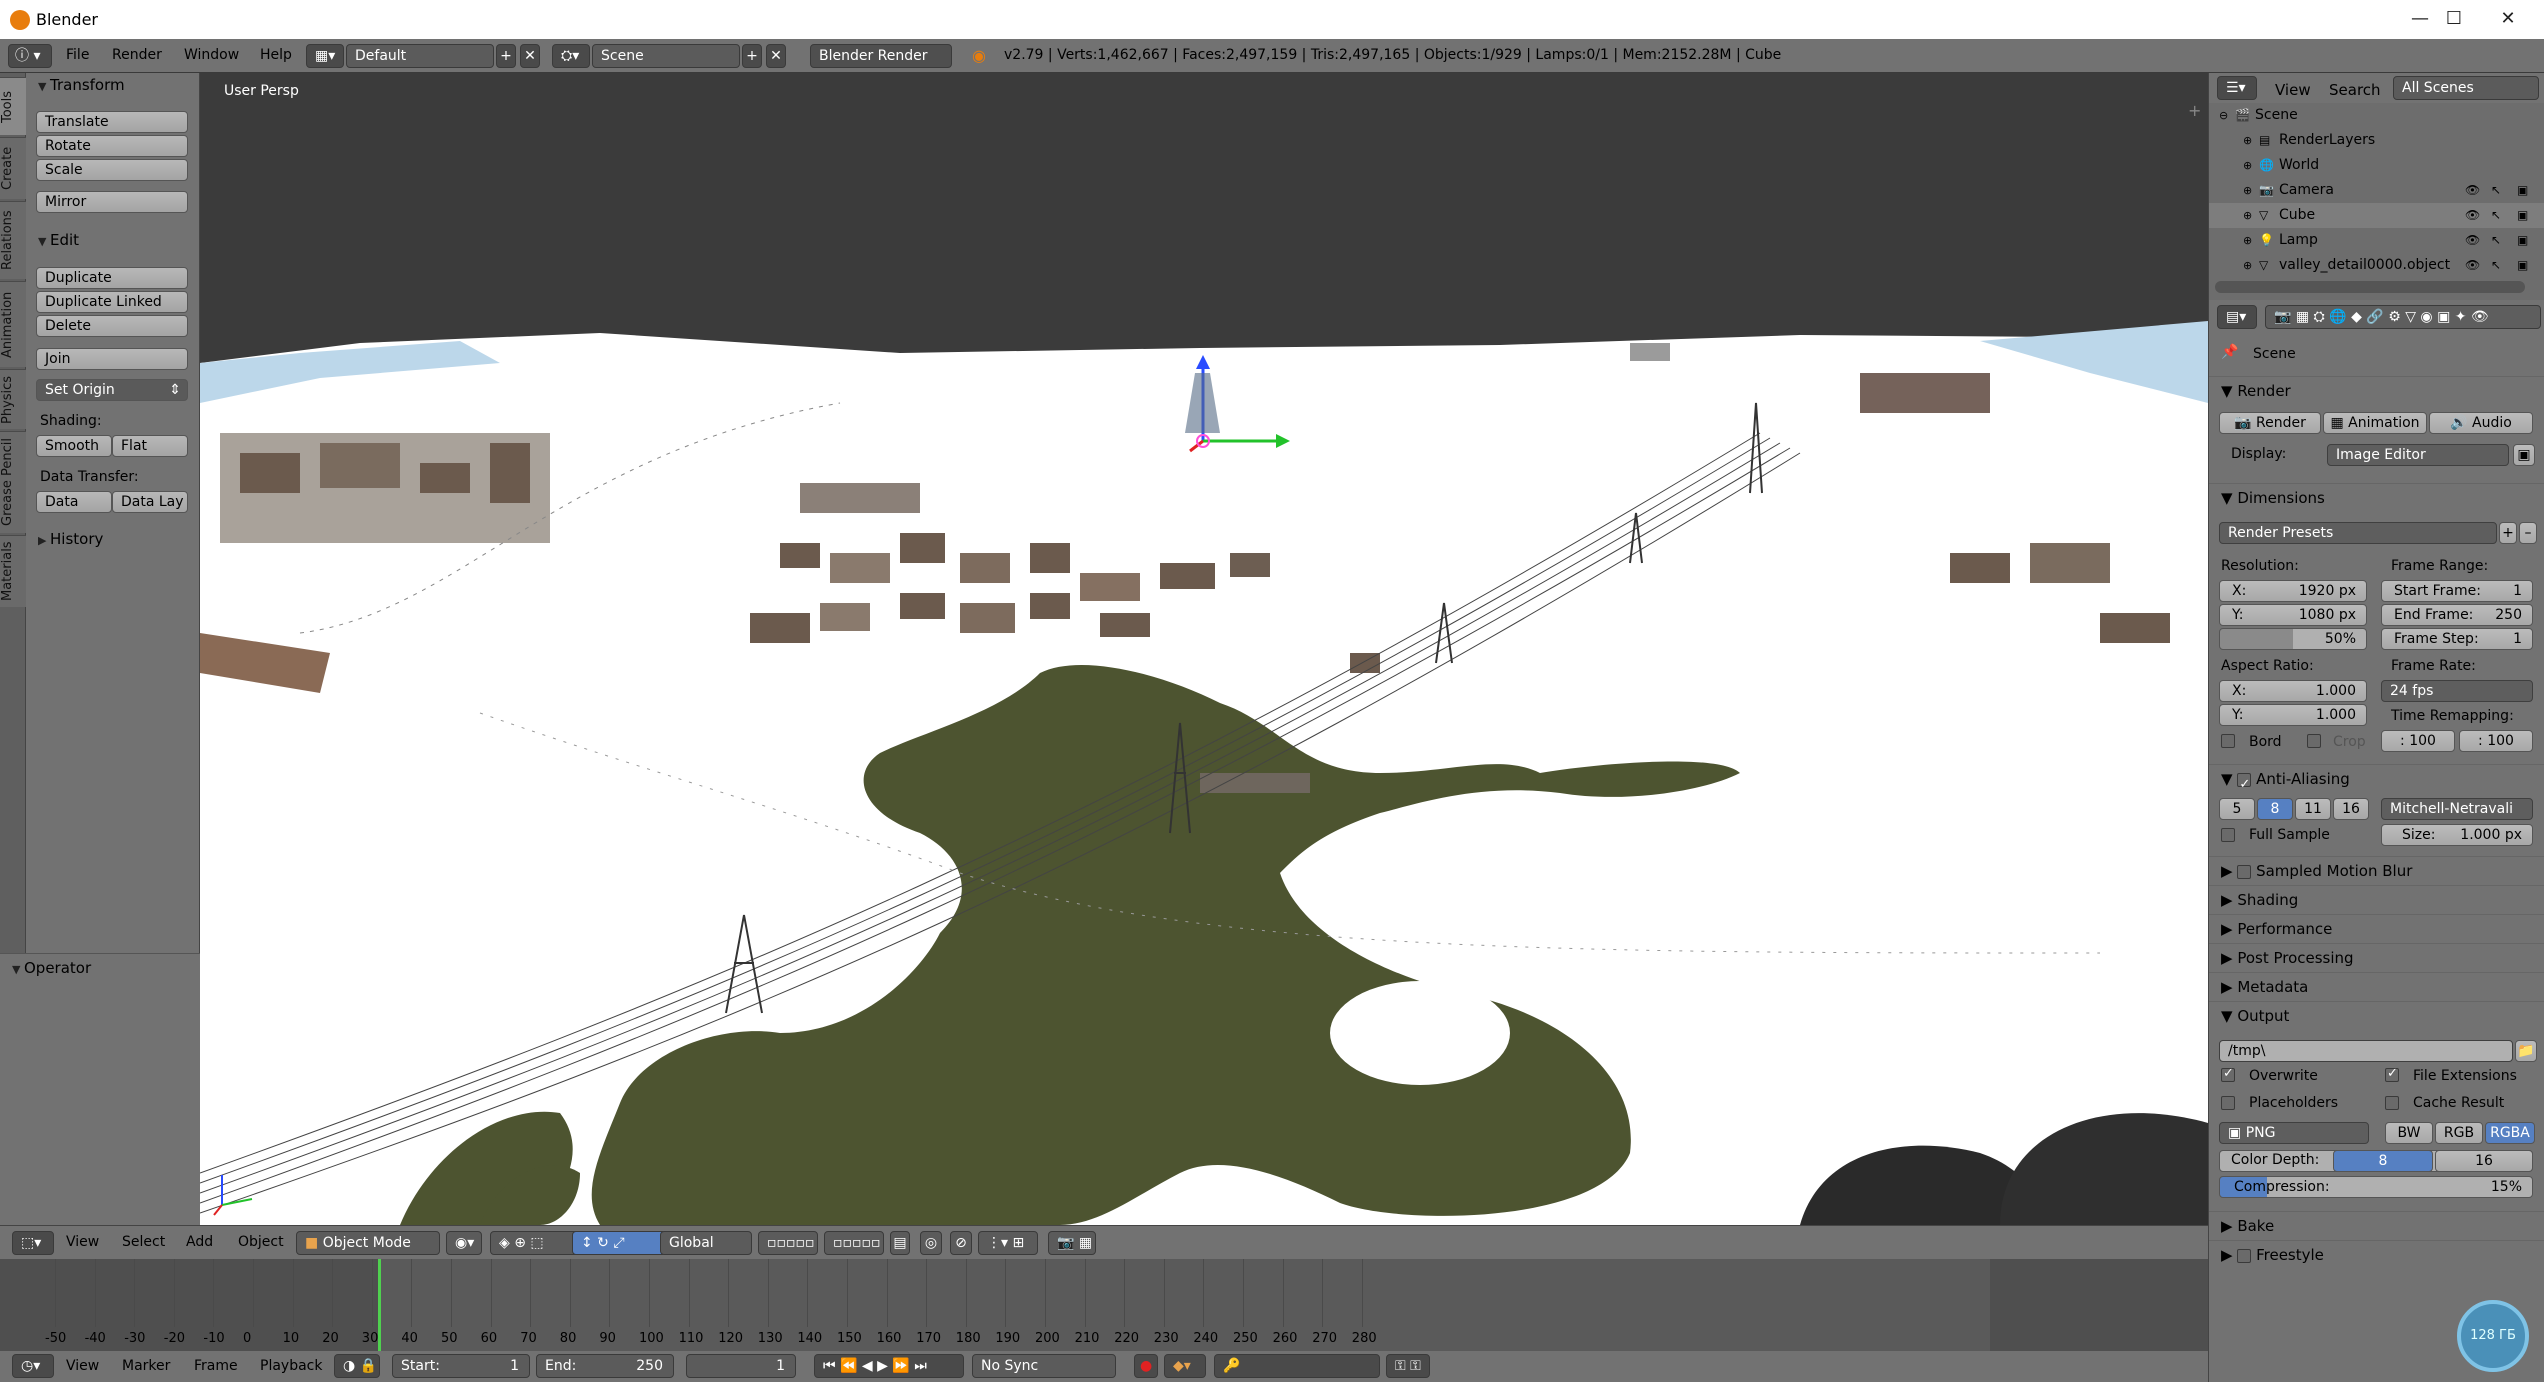 The image size is (2544, 1382). What do you see at coordinates (2228, 1103) in the screenshot?
I see `placeholders-checkbox` at bounding box center [2228, 1103].